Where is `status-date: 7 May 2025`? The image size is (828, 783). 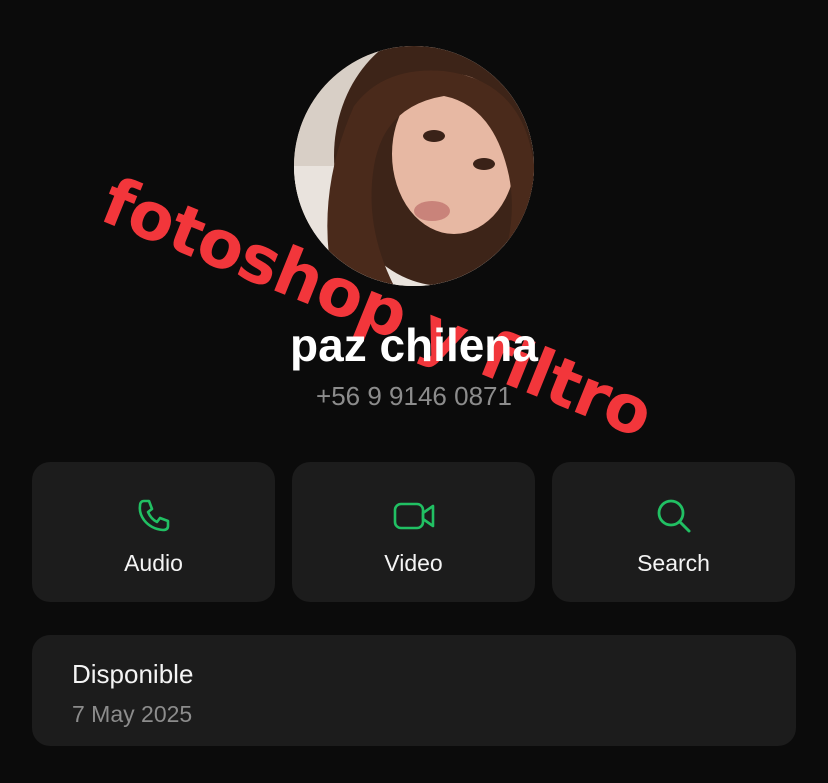 status-date: 7 May 2025 is located at coordinates (132, 714).